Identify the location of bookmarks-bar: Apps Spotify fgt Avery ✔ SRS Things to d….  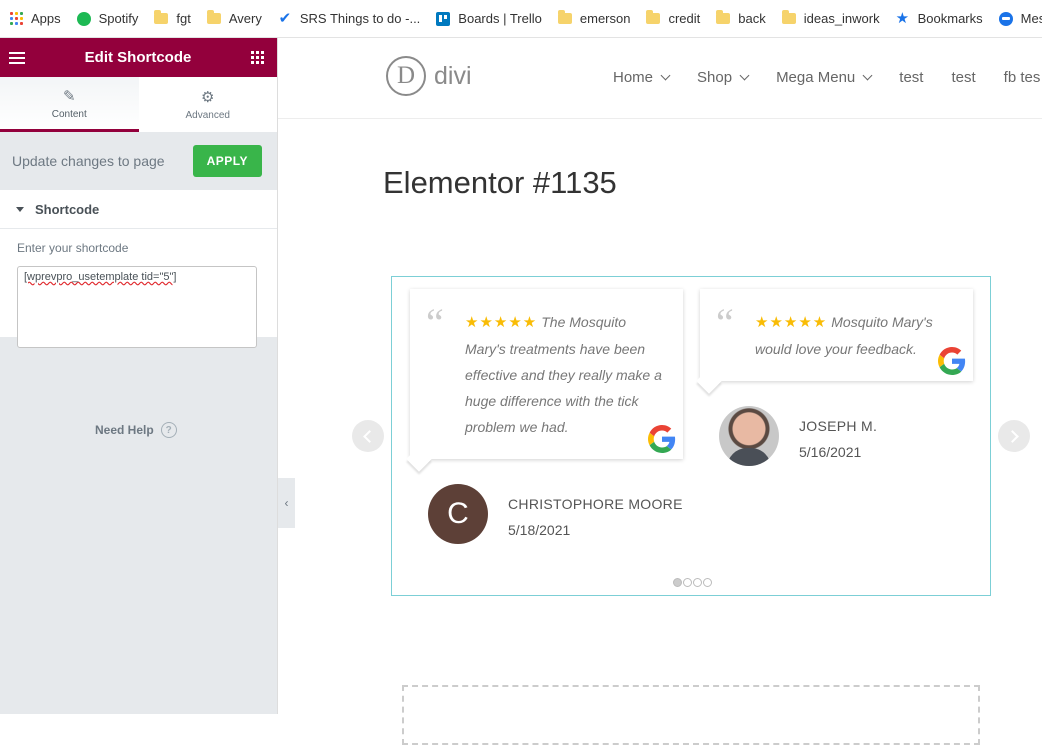
(521, 19).